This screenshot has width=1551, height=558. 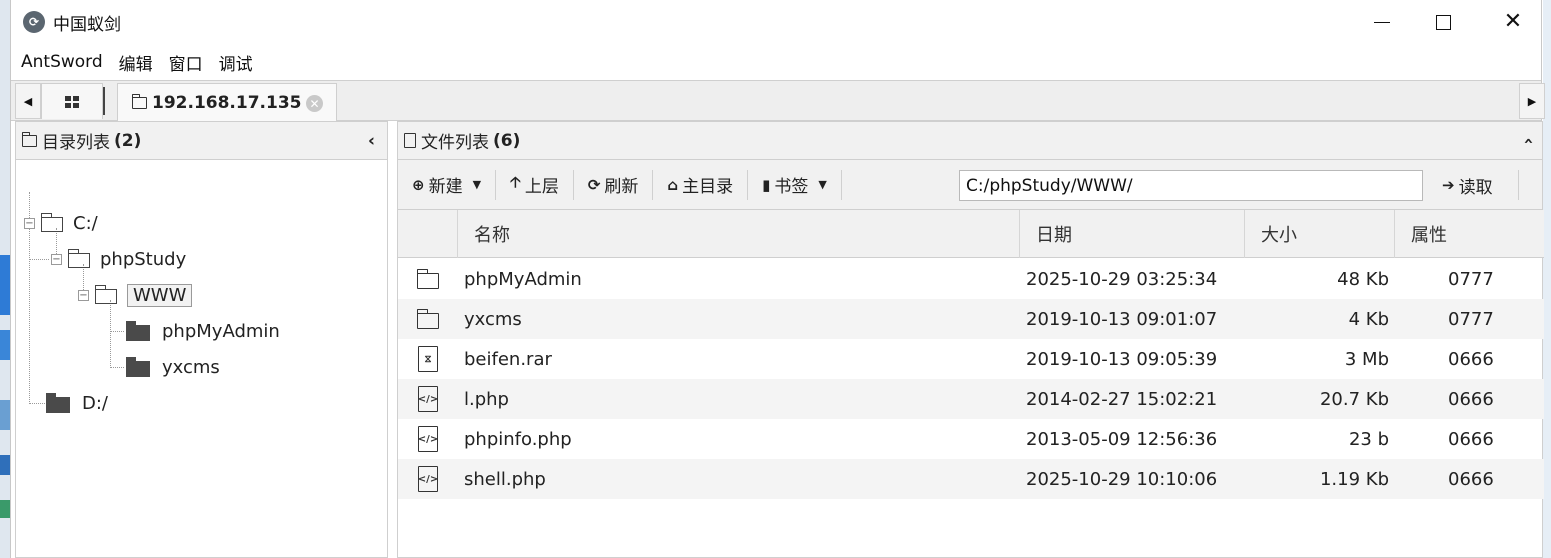 What do you see at coordinates (236, 62) in the screenshot?
I see `menu-debug: 调试` at bounding box center [236, 62].